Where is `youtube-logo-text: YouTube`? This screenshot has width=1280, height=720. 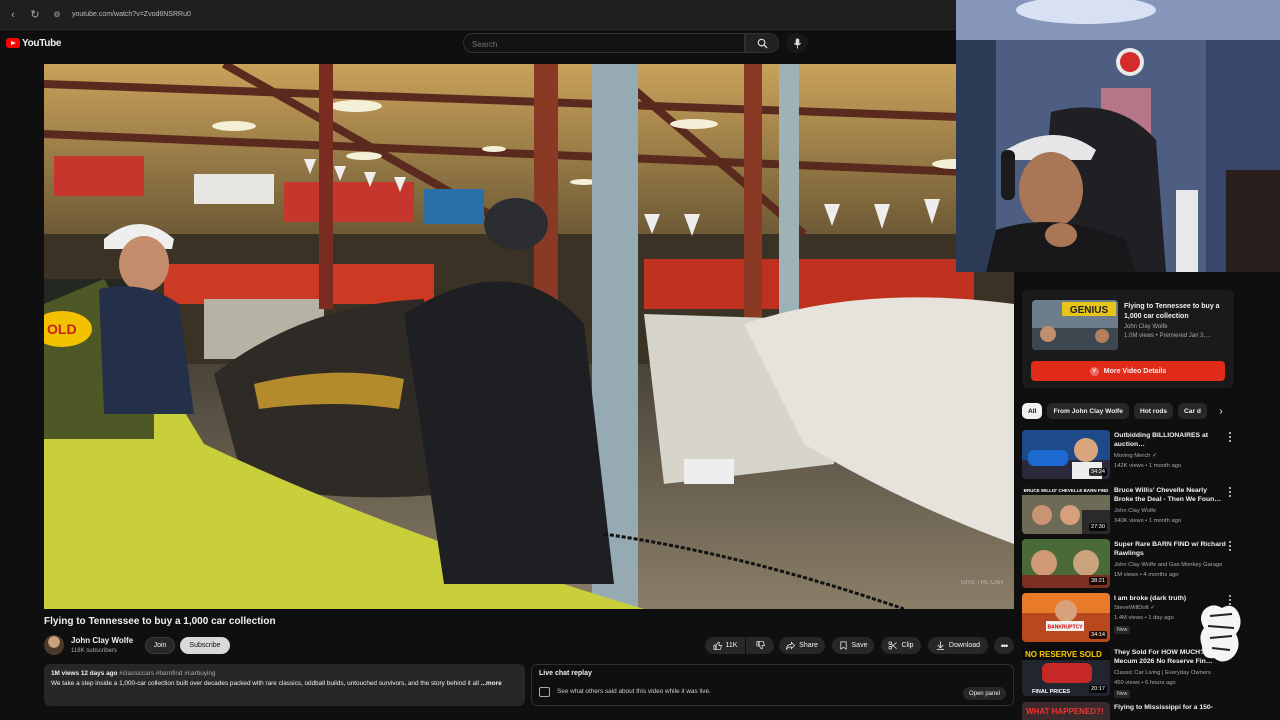
youtube-logo-text: YouTube is located at coordinates (42, 43).